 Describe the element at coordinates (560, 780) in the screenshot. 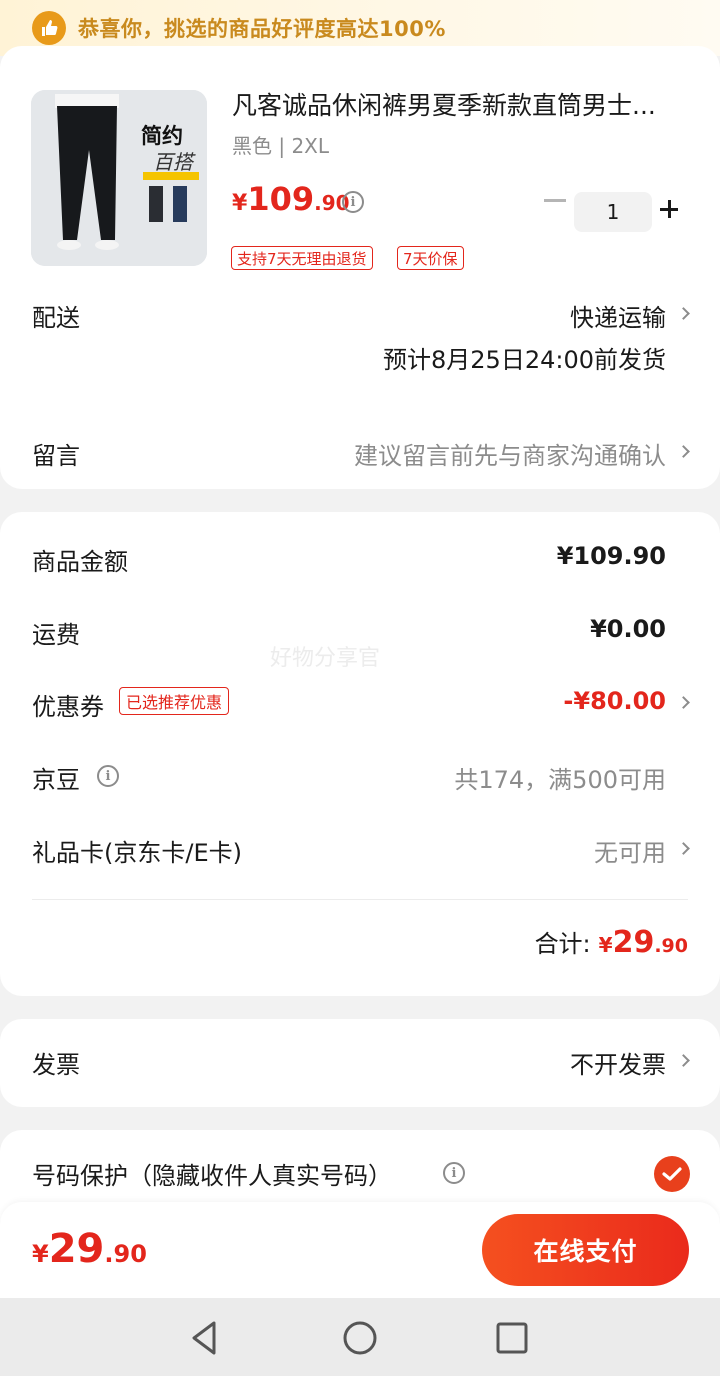

I see `jd-beans-value: 共174，满500可用` at that location.